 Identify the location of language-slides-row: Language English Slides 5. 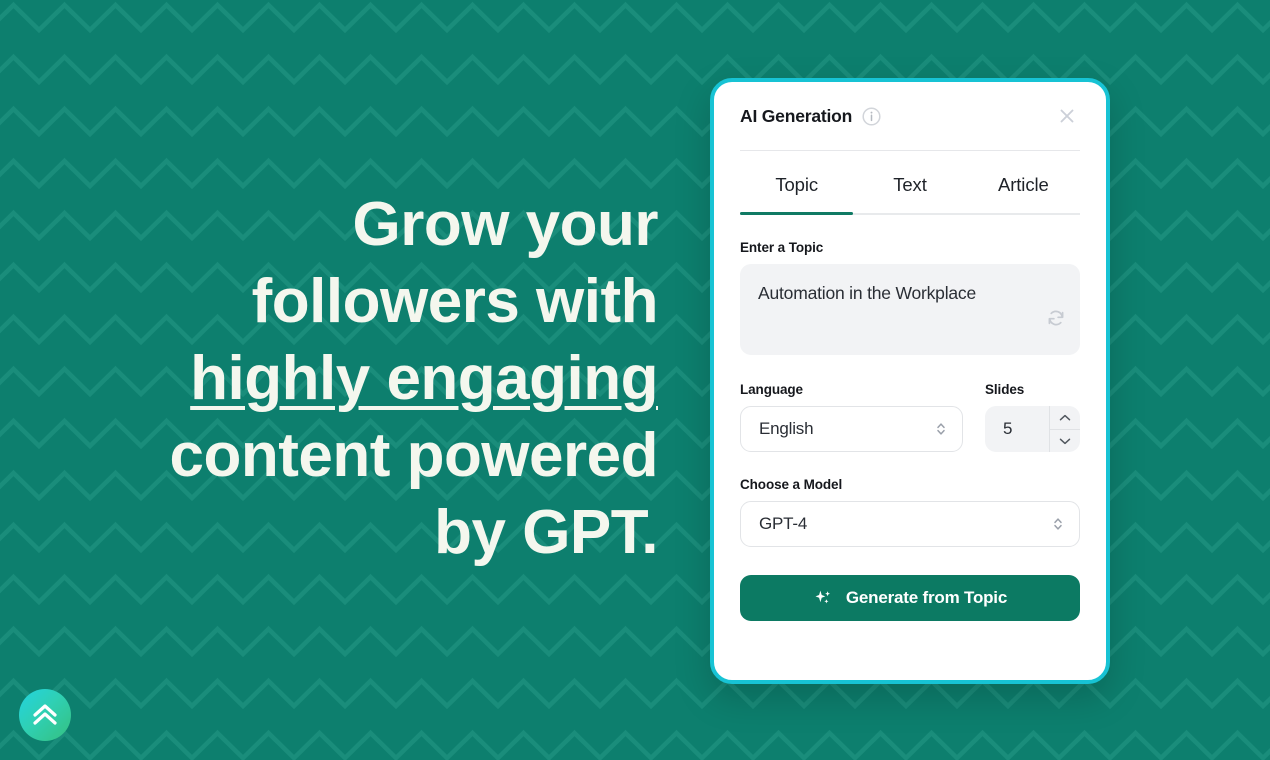
(910, 417).